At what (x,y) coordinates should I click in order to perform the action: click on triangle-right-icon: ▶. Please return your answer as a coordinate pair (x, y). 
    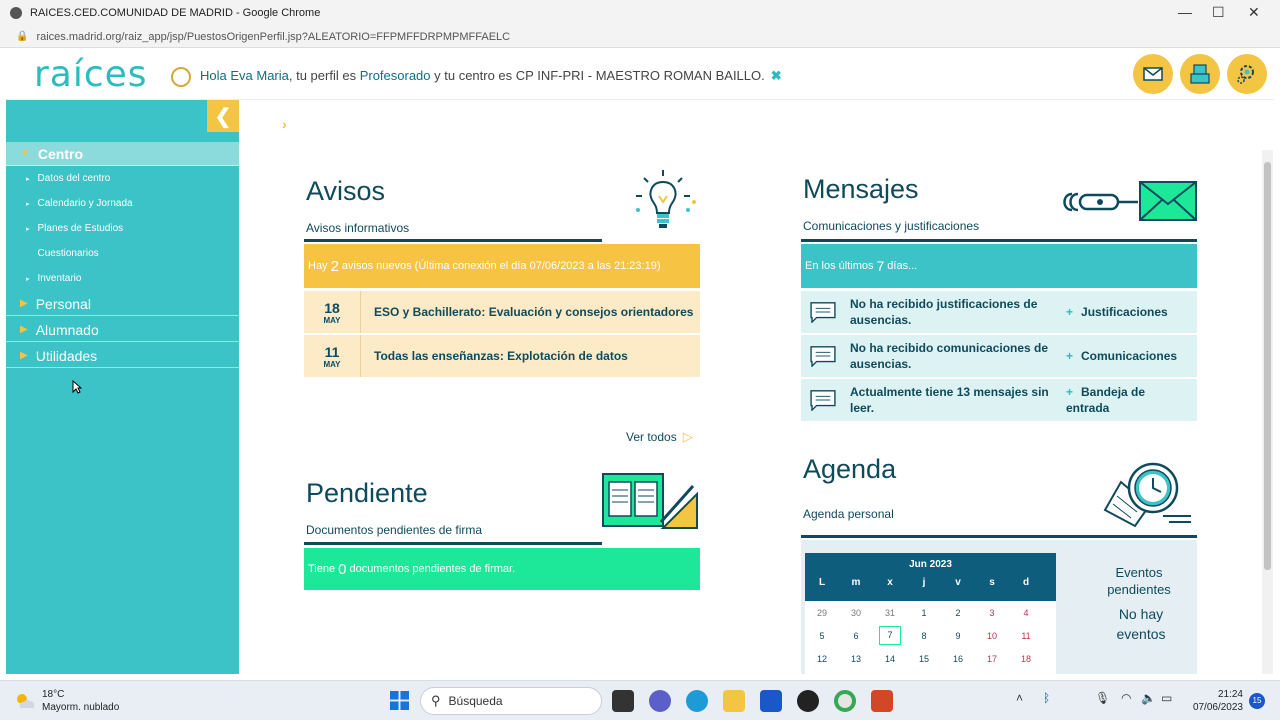
    Looking at the image, I should click on (24, 303).